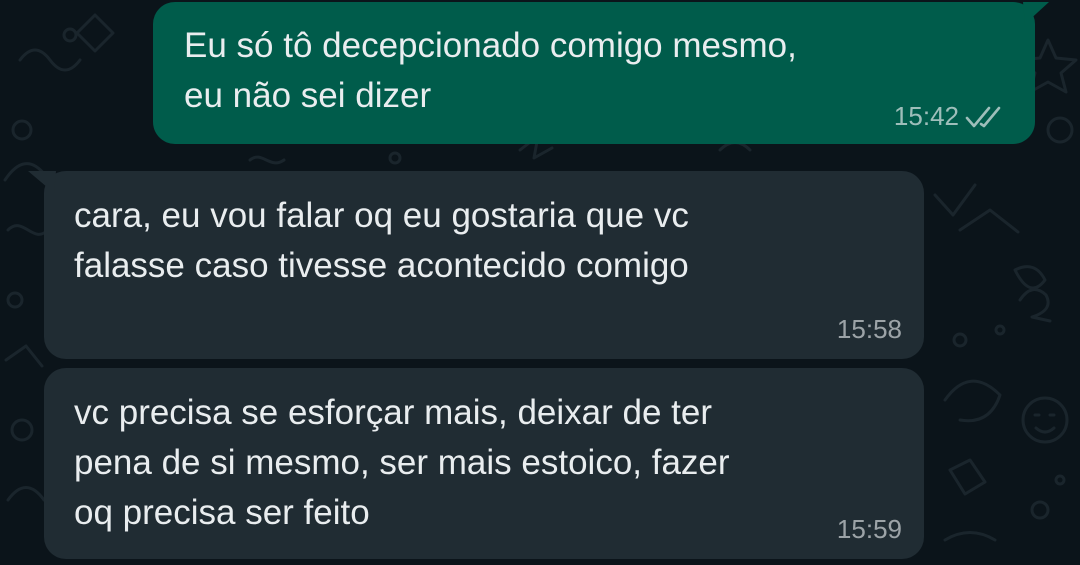  I want to click on message-time: 15:42, so click(926, 116).